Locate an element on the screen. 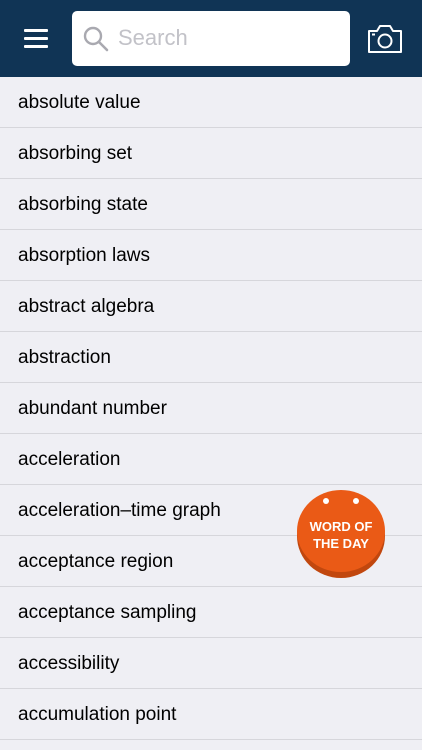  list-item: acceleration is located at coordinates (211, 459).